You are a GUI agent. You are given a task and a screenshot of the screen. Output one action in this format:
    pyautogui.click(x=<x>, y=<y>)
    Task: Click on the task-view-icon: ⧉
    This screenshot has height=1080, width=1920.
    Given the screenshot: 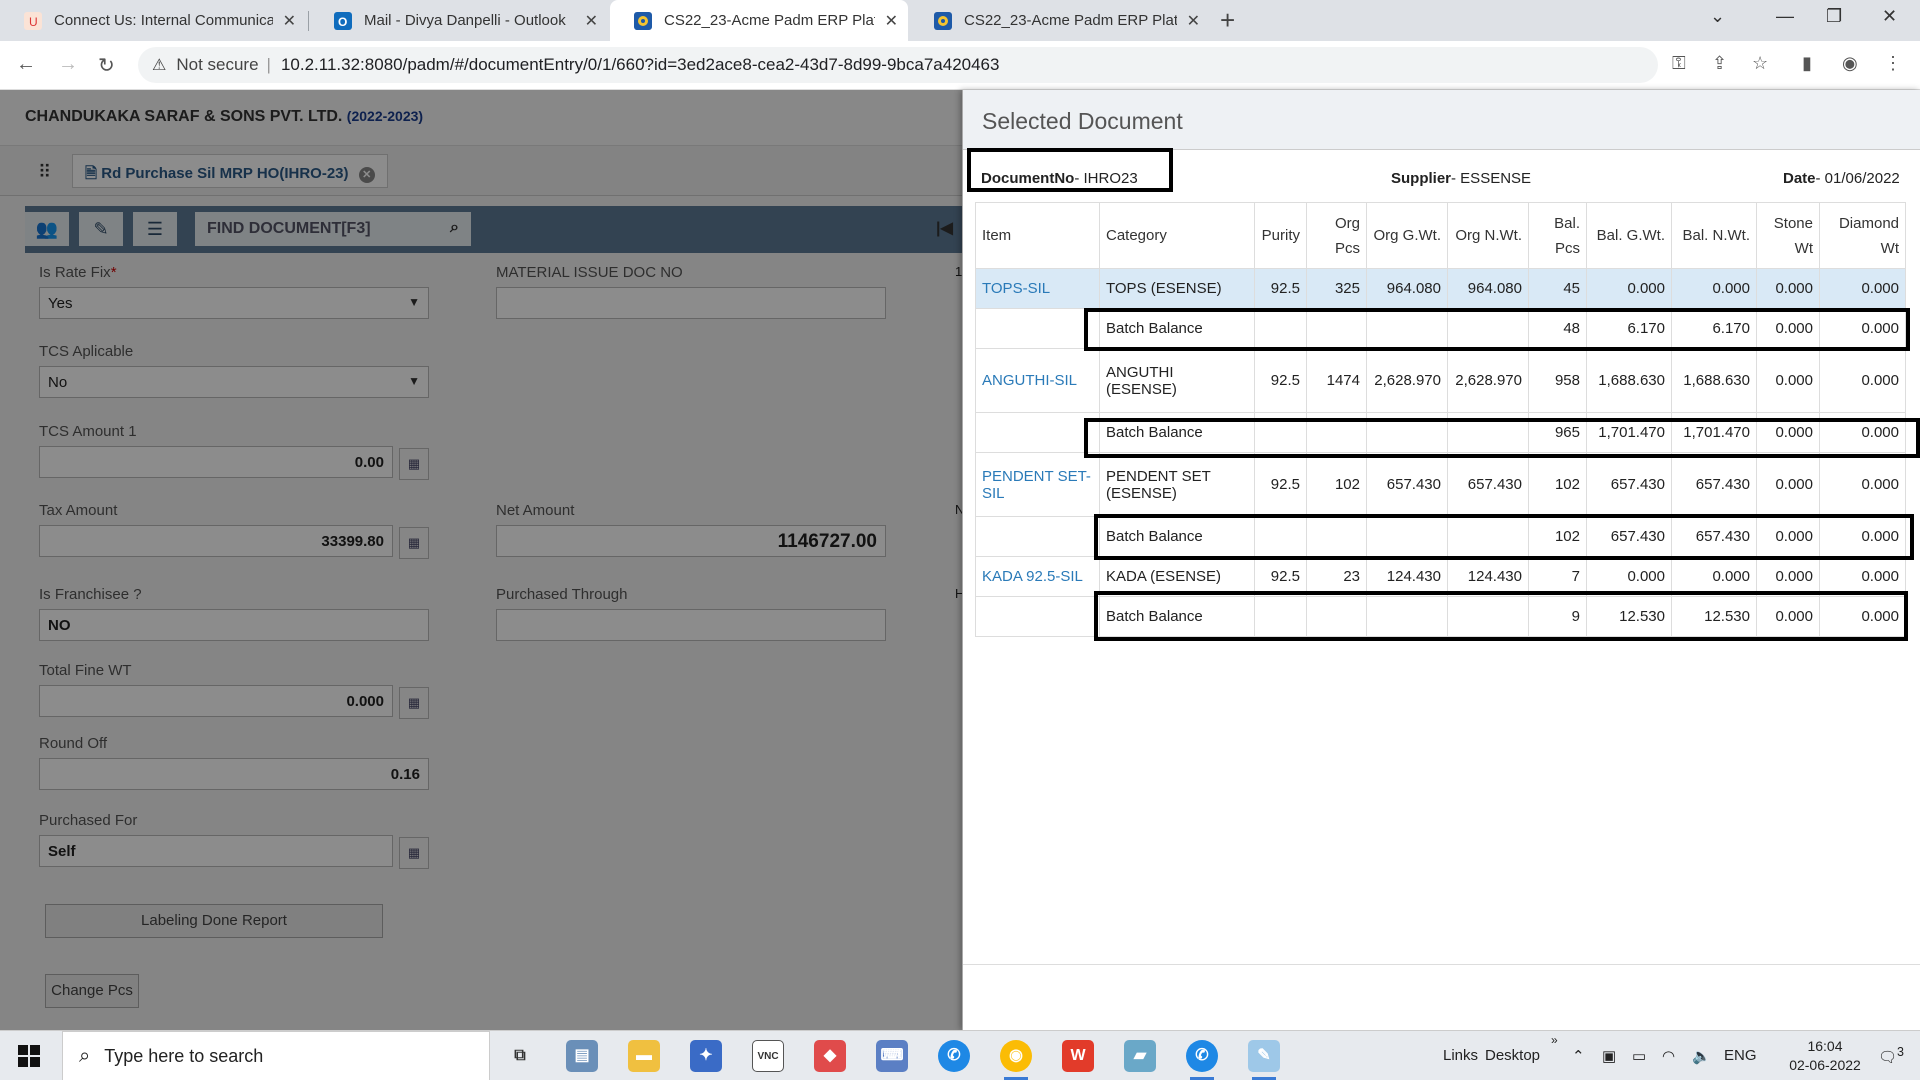 What is the action you would take?
    pyautogui.click(x=520, y=1056)
    